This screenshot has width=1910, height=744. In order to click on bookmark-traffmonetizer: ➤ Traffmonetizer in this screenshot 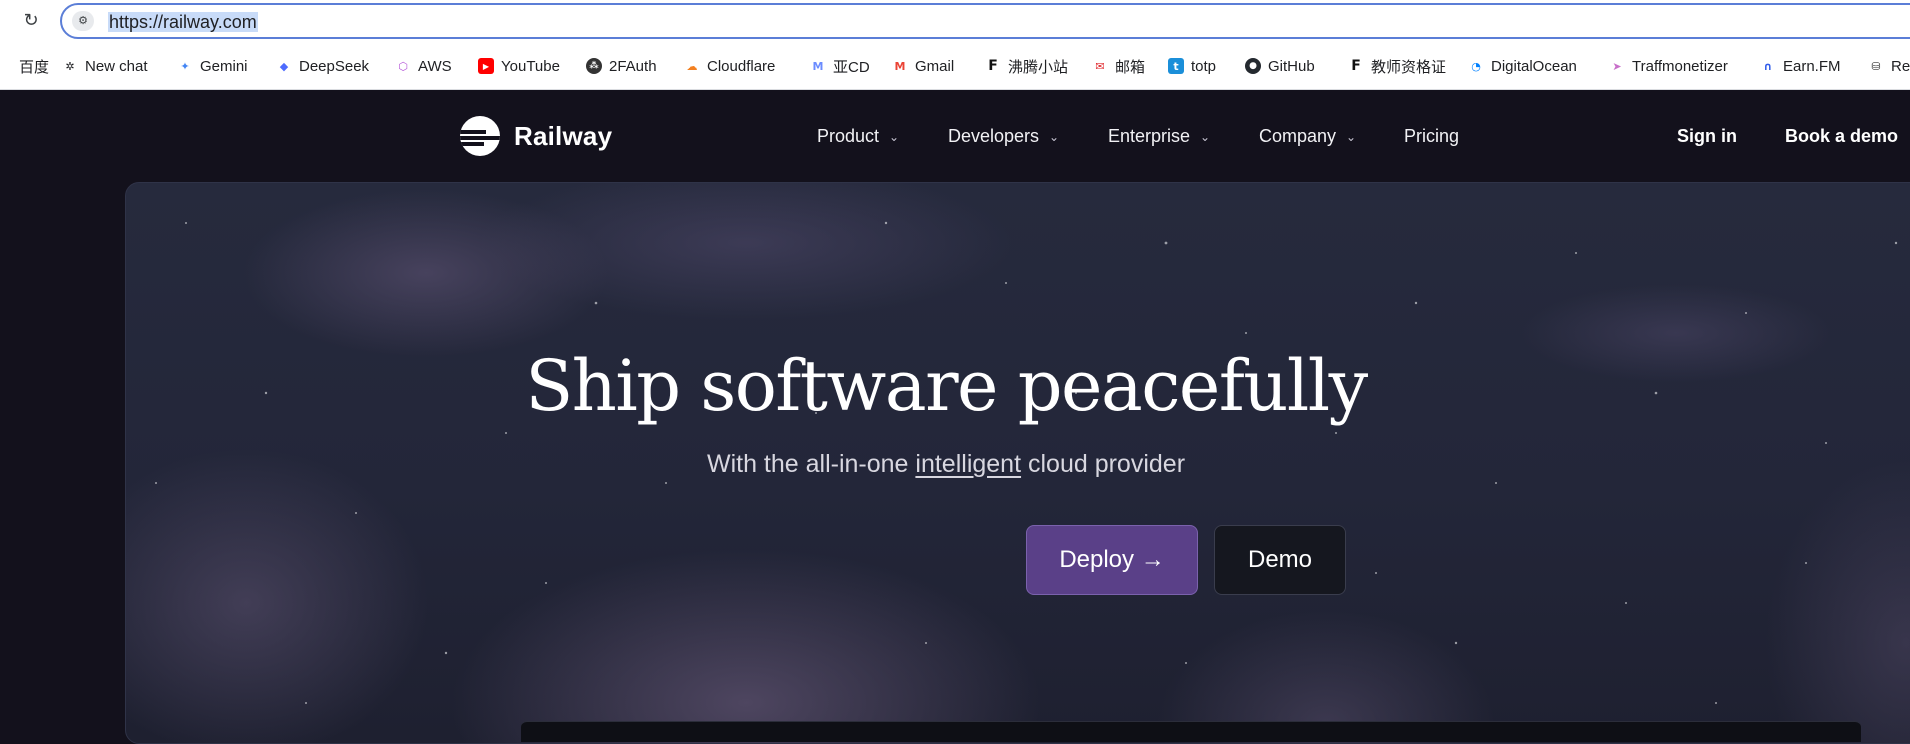, I will do `click(1668, 66)`.